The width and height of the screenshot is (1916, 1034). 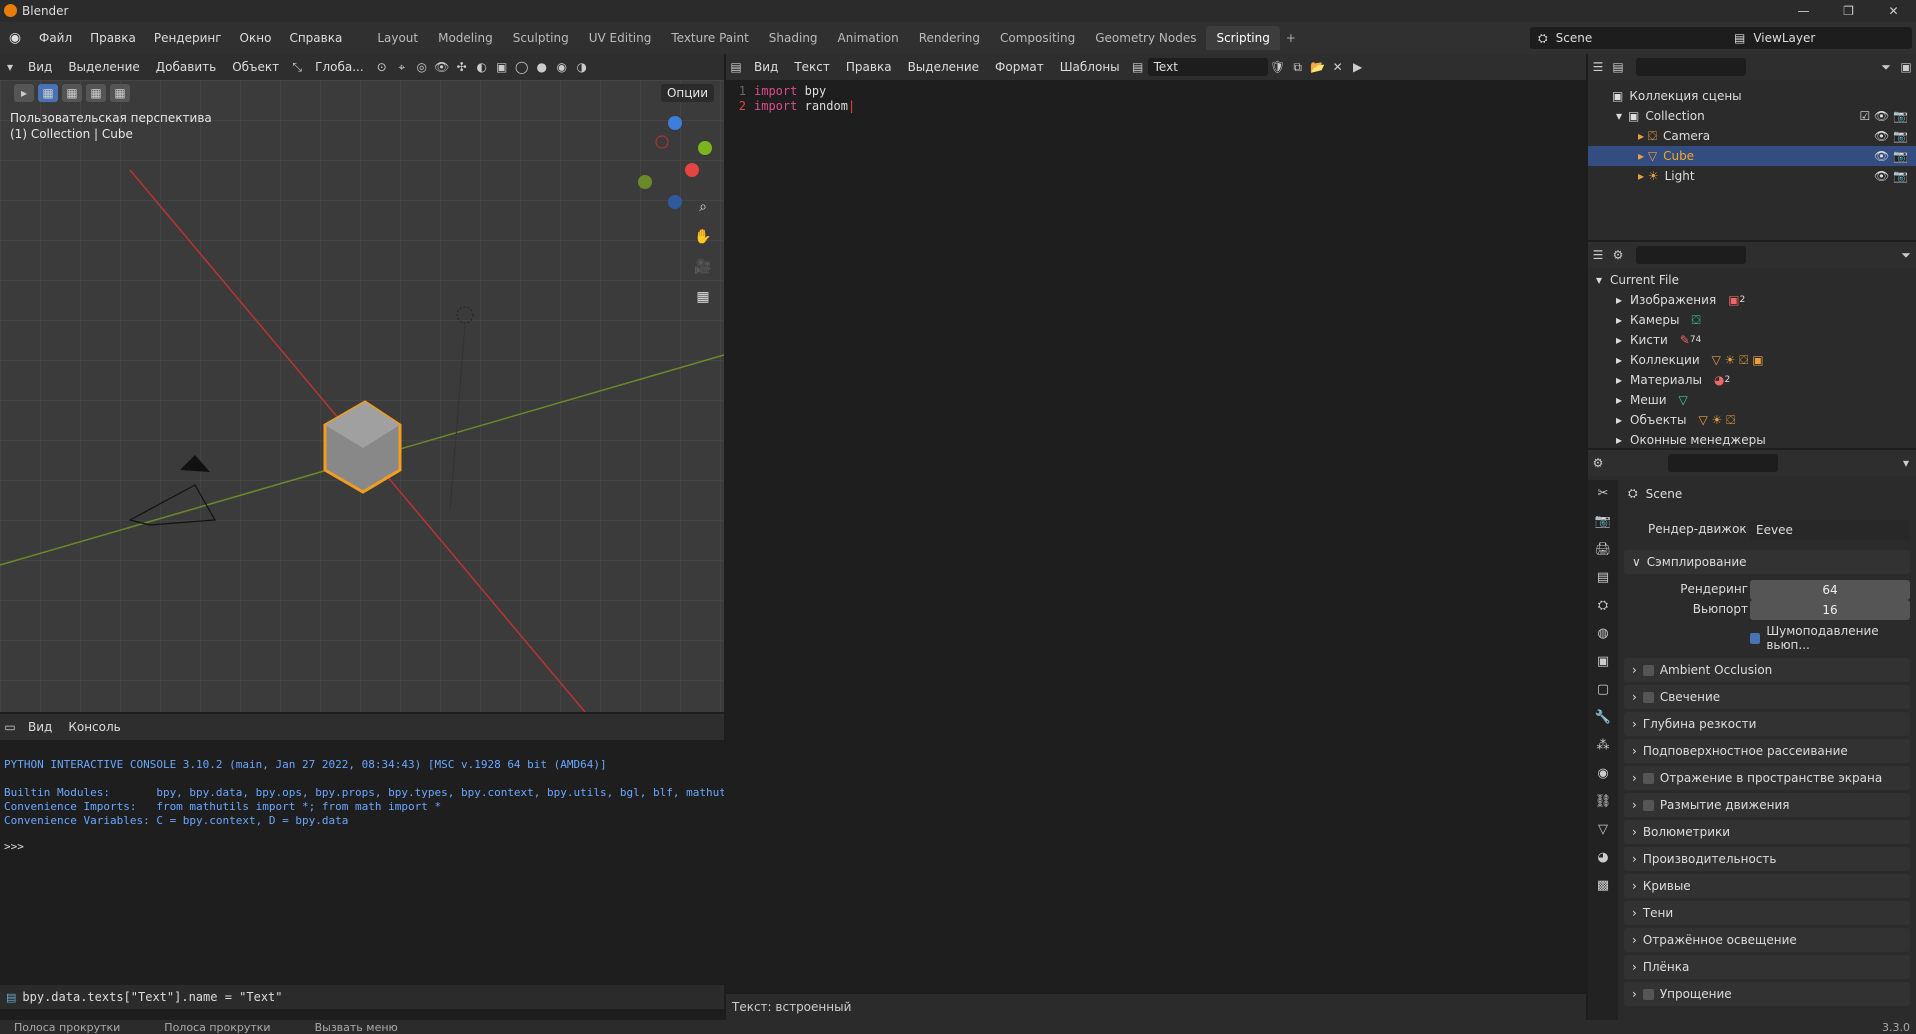 What do you see at coordinates (1767, 967) in the screenshot?
I see `panel-film: › Плёнка` at bounding box center [1767, 967].